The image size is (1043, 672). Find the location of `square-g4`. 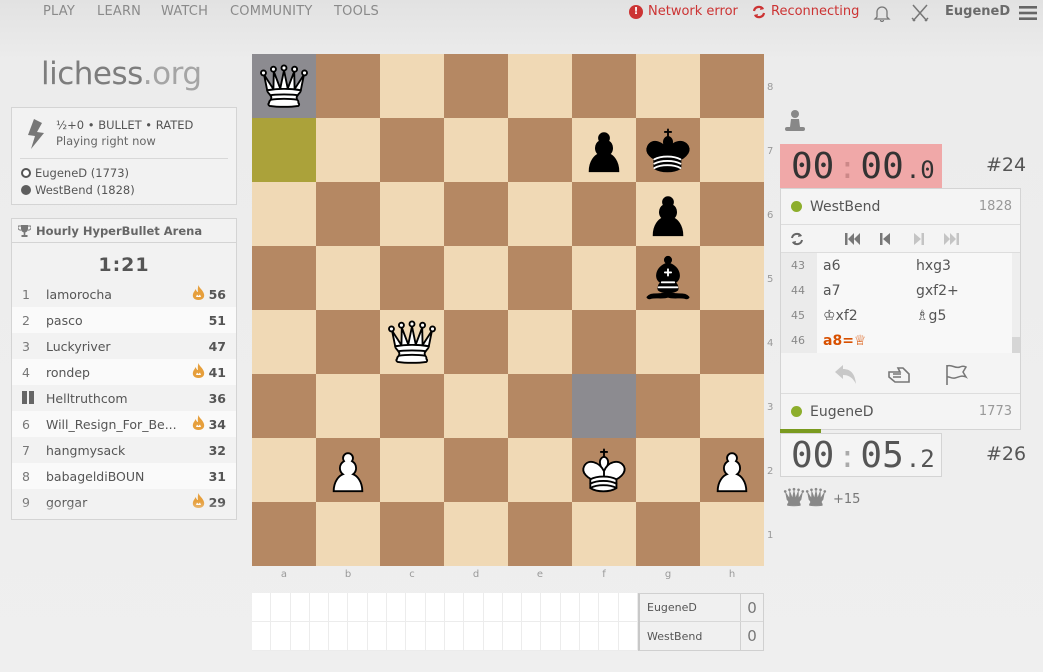

square-g4 is located at coordinates (668, 342).